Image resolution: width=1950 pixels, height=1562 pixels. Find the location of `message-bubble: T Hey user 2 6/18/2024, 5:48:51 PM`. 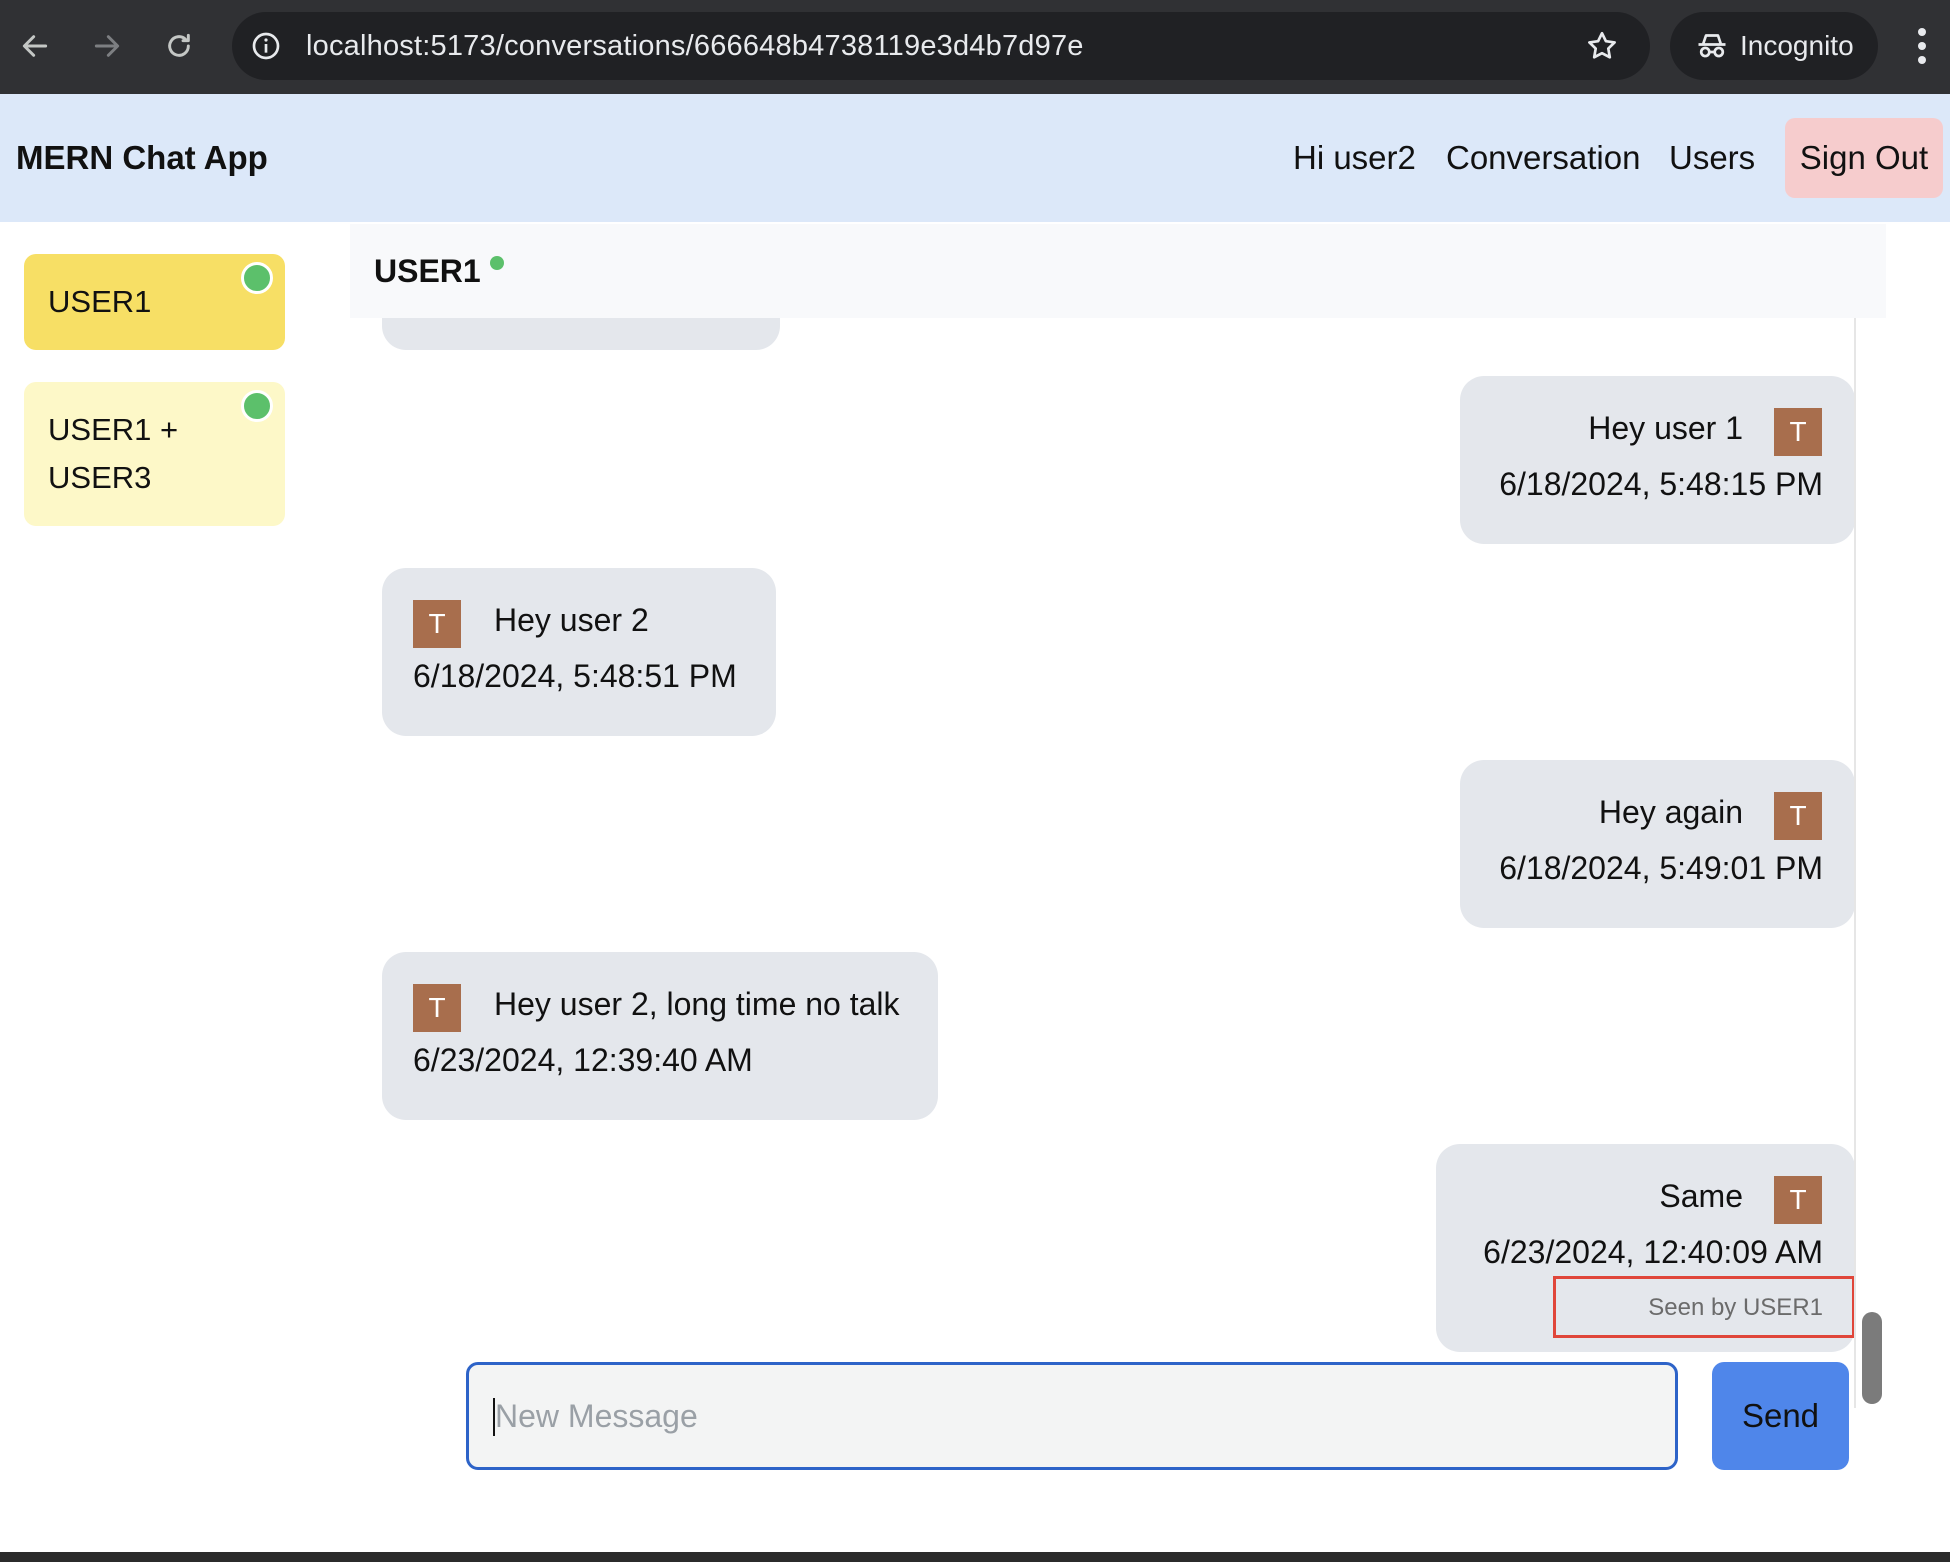

message-bubble: T Hey user 2 6/18/2024, 5:48:51 PM is located at coordinates (579, 652).